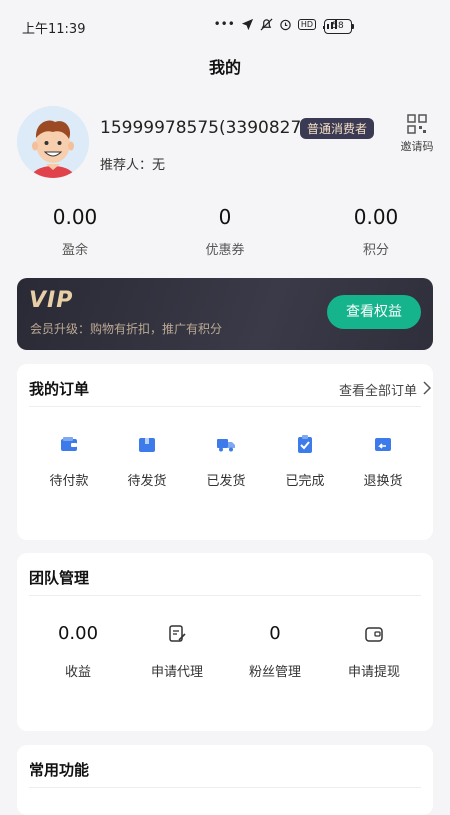 The width and height of the screenshot is (450, 815). What do you see at coordinates (376, 231) in the screenshot?
I see `stat-points: 0.00 积分` at bounding box center [376, 231].